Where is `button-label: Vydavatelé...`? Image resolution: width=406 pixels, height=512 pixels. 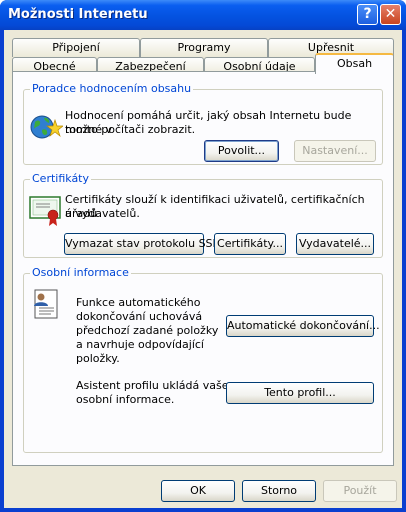 button-label: Vydavatelé... is located at coordinates (335, 243).